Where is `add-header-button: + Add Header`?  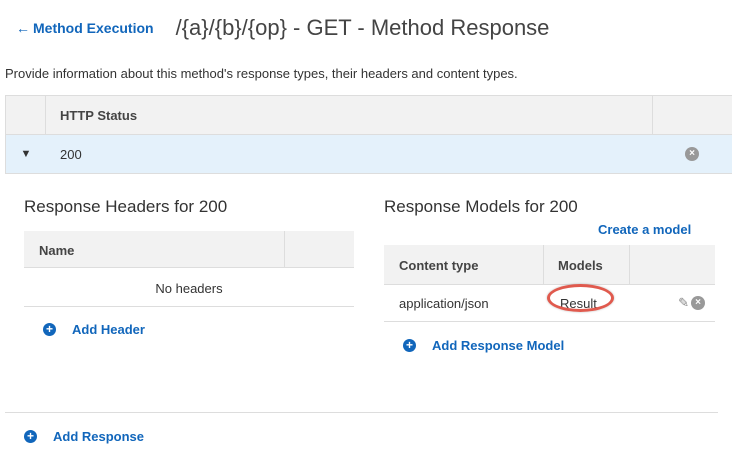
add-header-button: + Add Header is located at coordinates (94, 329).